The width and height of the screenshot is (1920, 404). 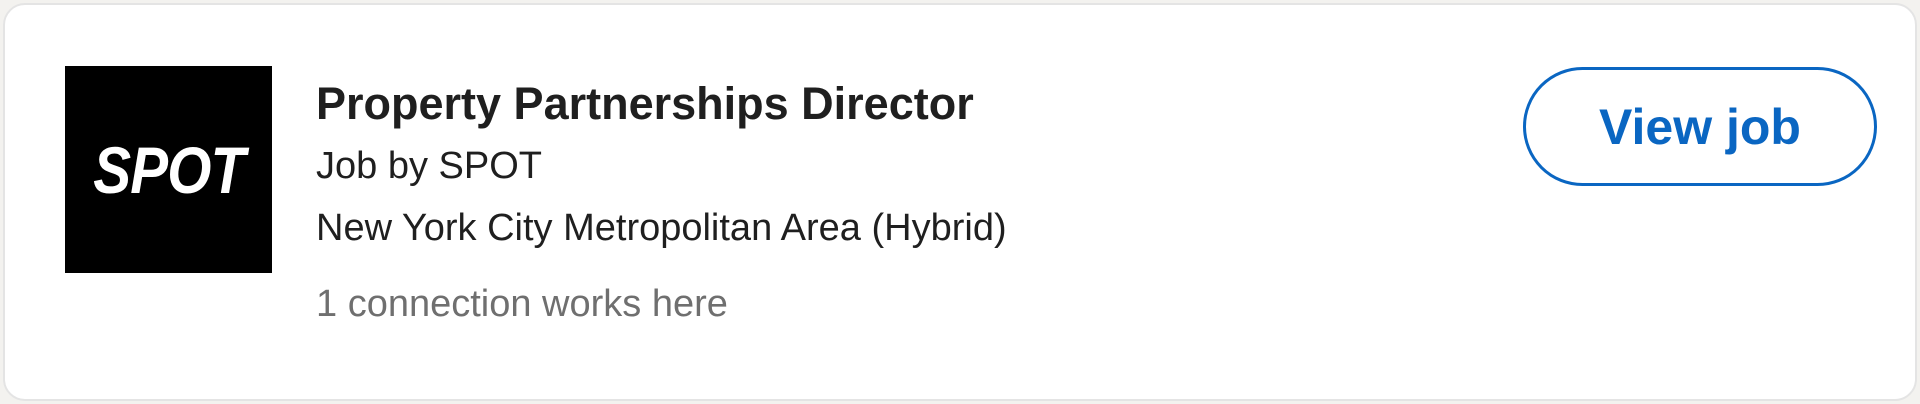 I want to click on view-job-button: View job, so click(x=1700, y=126).